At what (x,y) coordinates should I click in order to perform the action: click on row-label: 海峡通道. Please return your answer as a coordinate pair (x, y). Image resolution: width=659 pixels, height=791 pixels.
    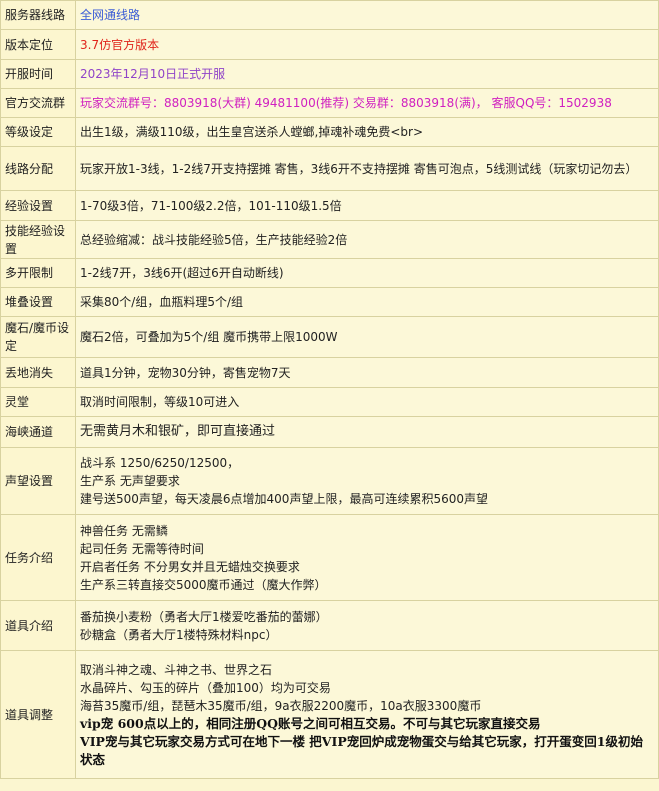
    Looking at the image, I should click on (38, 432).